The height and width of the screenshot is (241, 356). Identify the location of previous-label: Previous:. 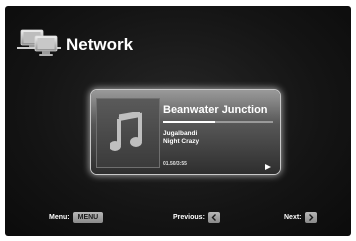
(189, 217).